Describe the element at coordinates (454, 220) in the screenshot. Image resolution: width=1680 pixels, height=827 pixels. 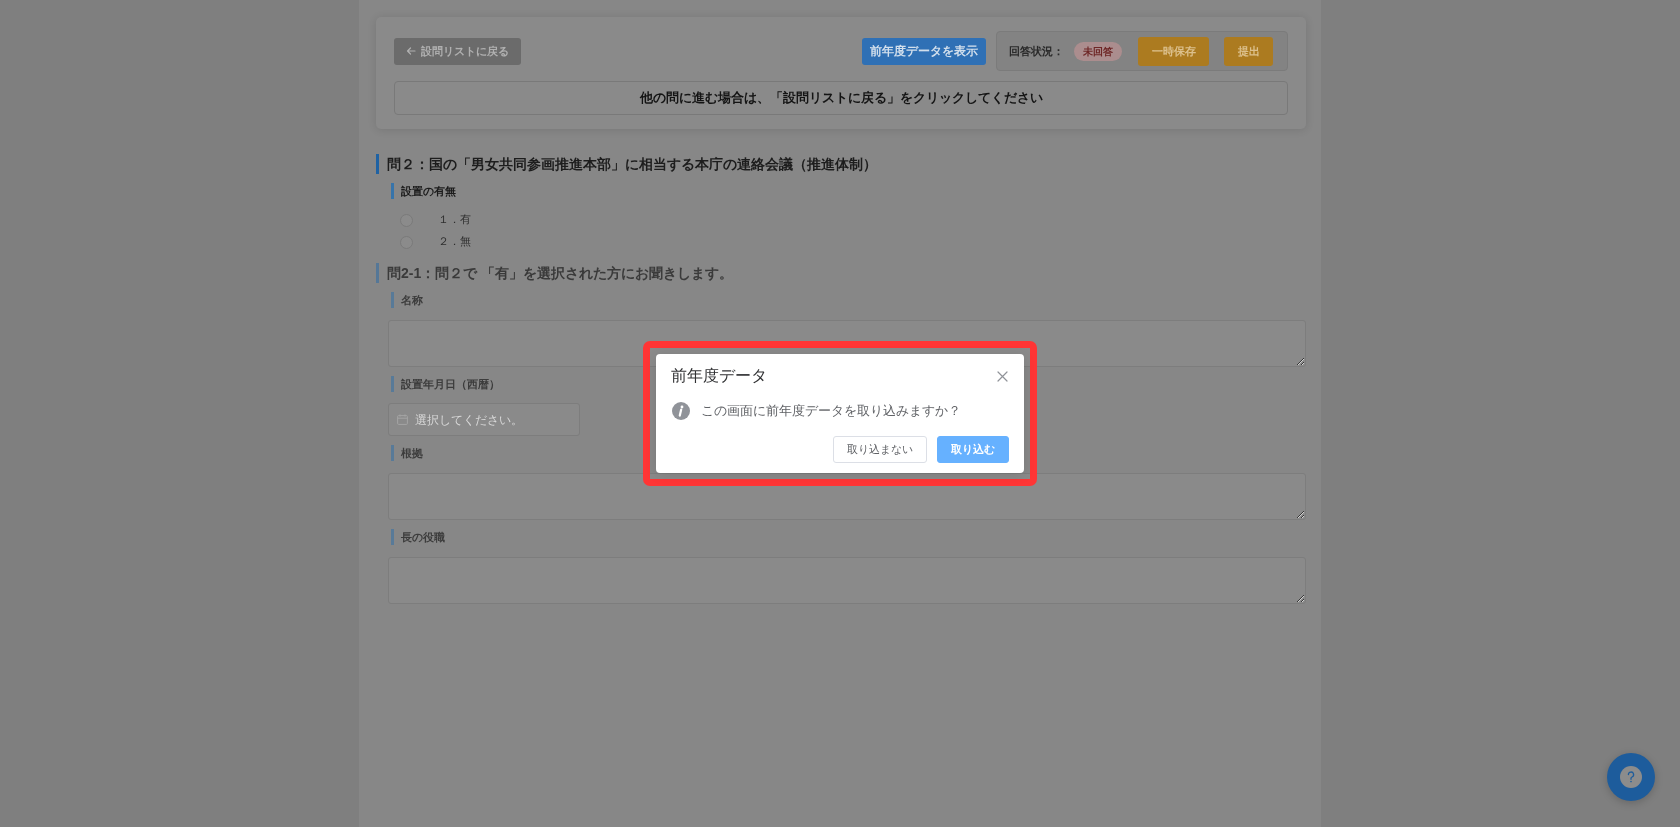
I see `option-label: １．有` at that location.